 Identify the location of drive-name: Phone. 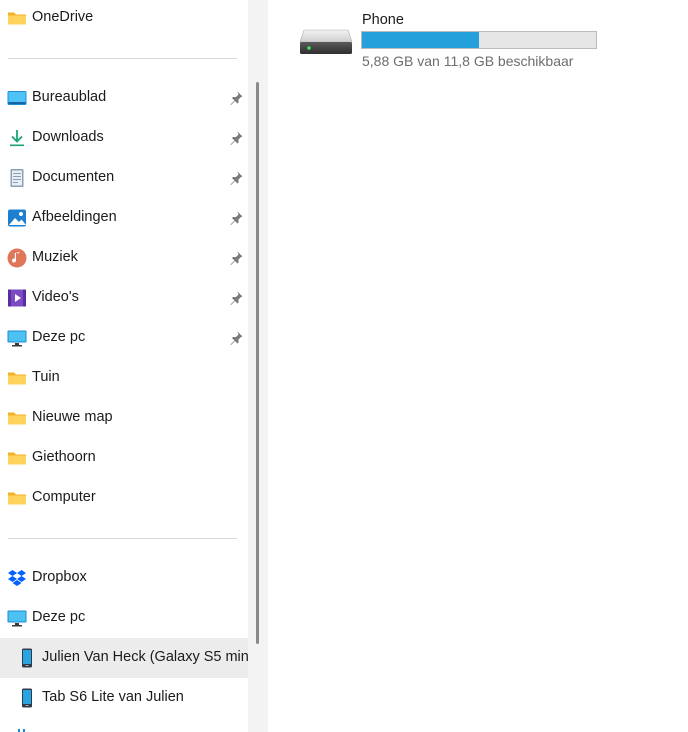
(383, 20).